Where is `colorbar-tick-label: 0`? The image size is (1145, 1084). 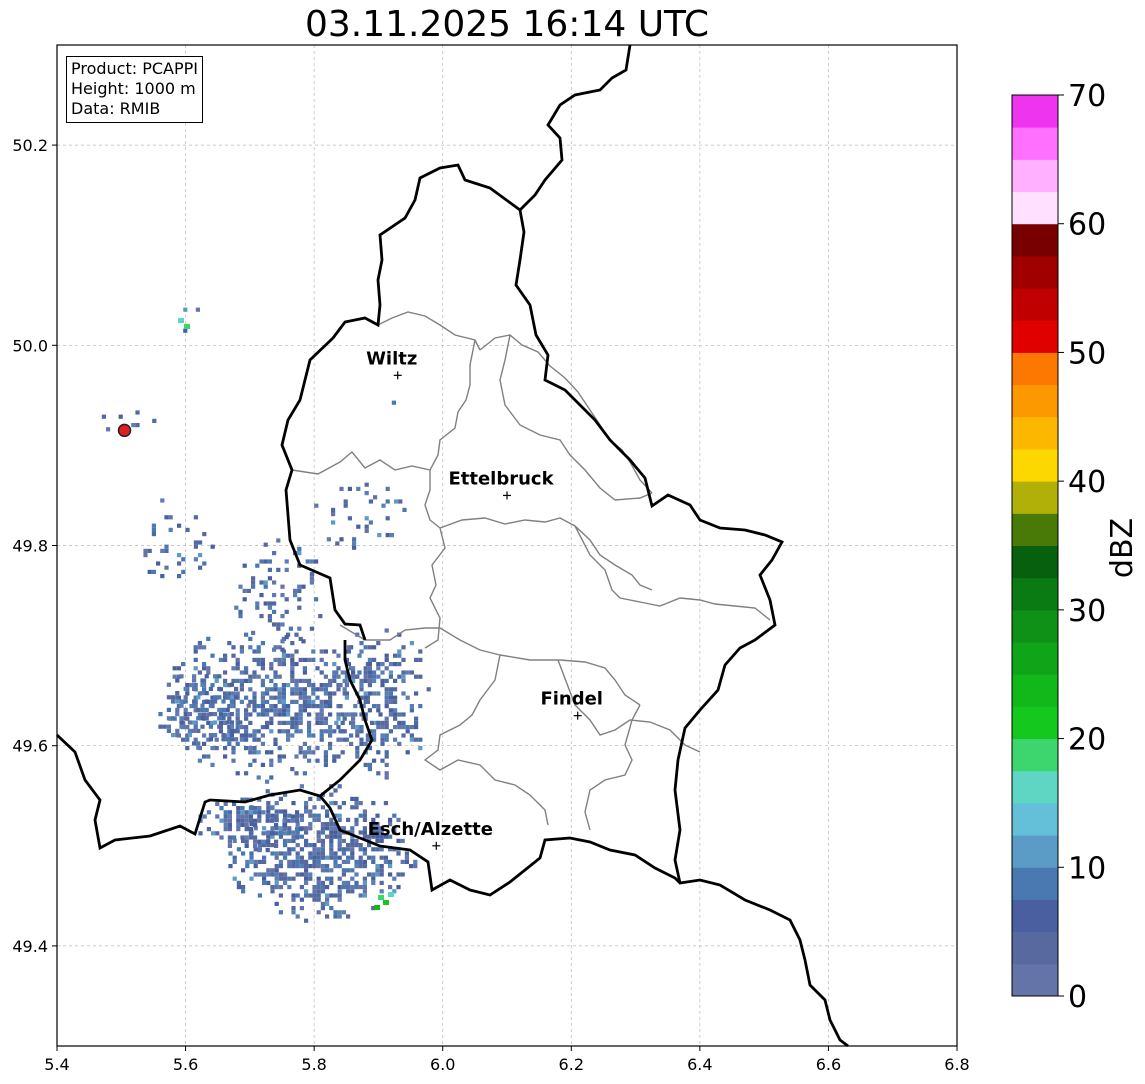 colorbar-tick-label: 0 is located at coordinates (1077, 997).